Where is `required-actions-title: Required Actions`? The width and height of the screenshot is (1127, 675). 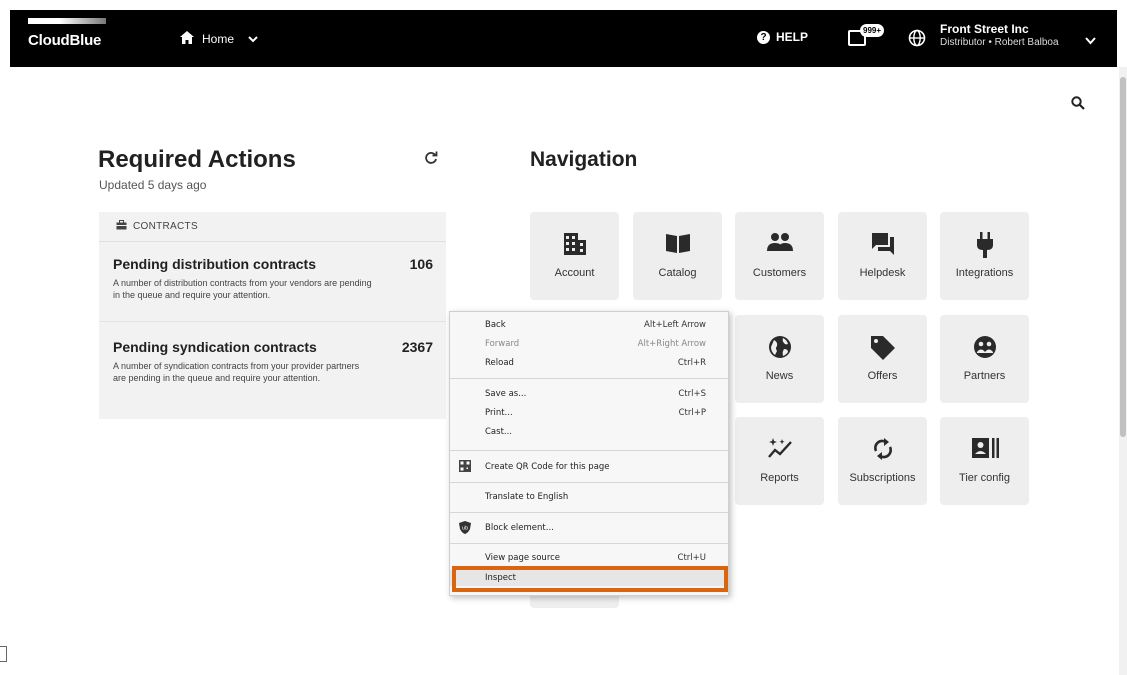
required-actions-title: Required Actions is located at coordinates (197, 159).